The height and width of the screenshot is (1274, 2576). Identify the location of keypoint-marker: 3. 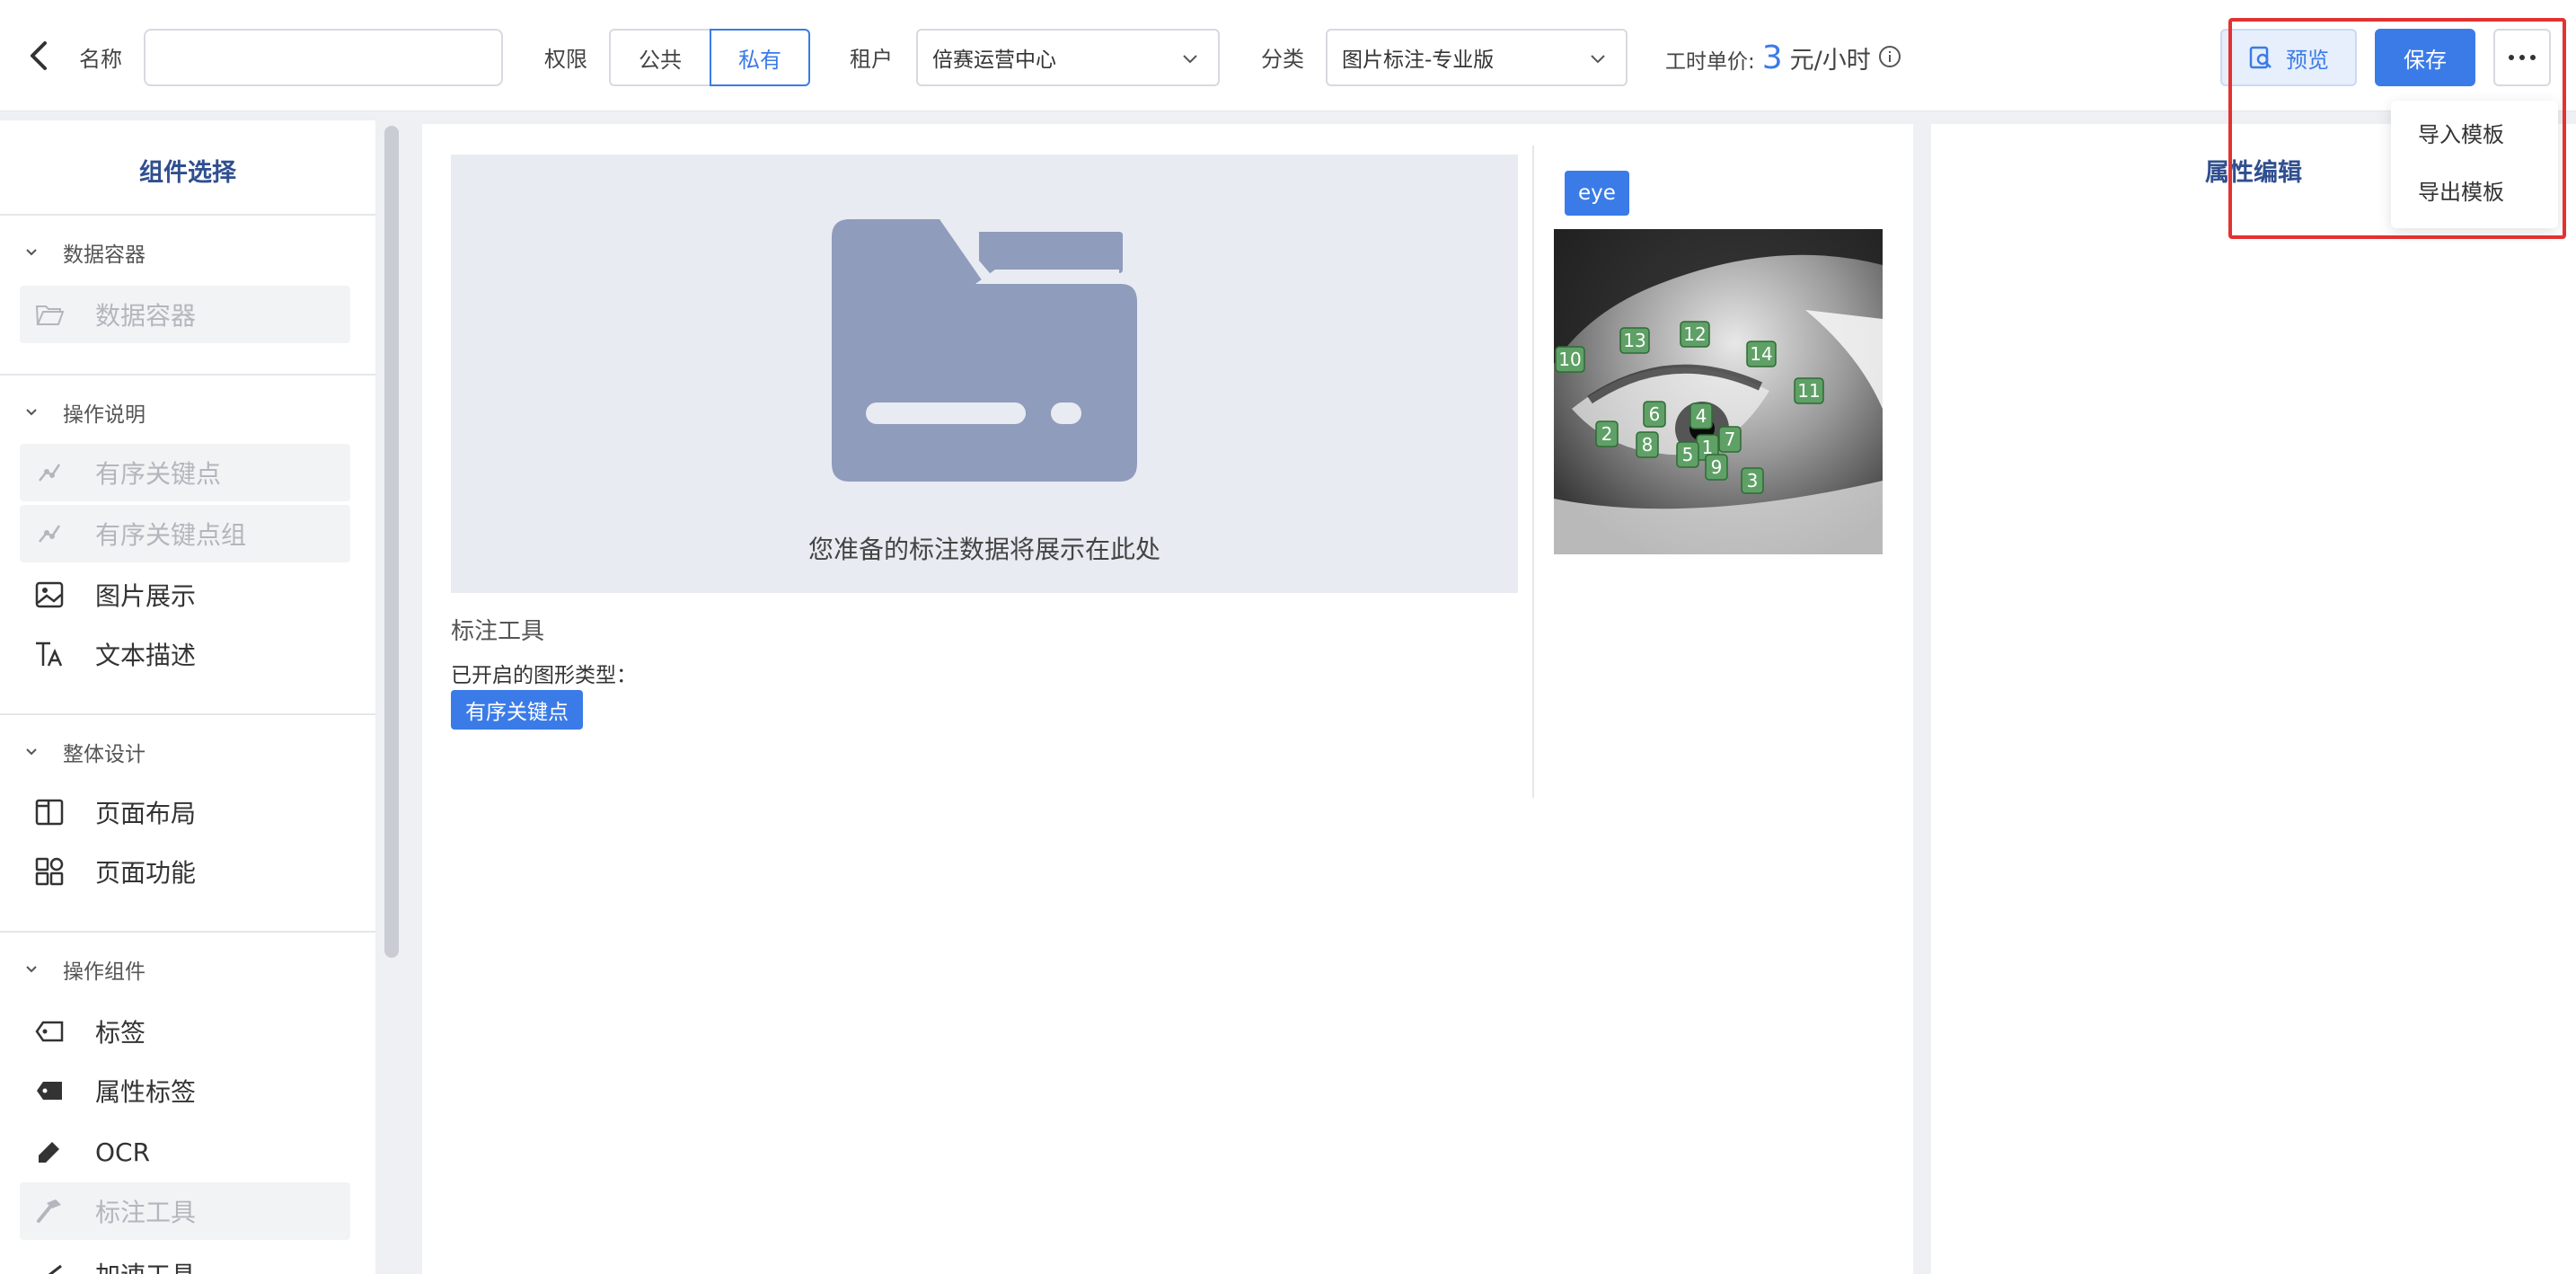
(1752, 481).